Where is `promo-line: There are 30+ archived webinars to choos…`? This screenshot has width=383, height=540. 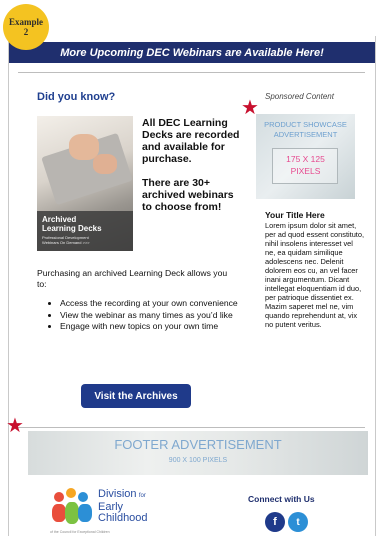
promo-line: There are 30+ archived webinars to choos… is located at coordinates (188, 195).